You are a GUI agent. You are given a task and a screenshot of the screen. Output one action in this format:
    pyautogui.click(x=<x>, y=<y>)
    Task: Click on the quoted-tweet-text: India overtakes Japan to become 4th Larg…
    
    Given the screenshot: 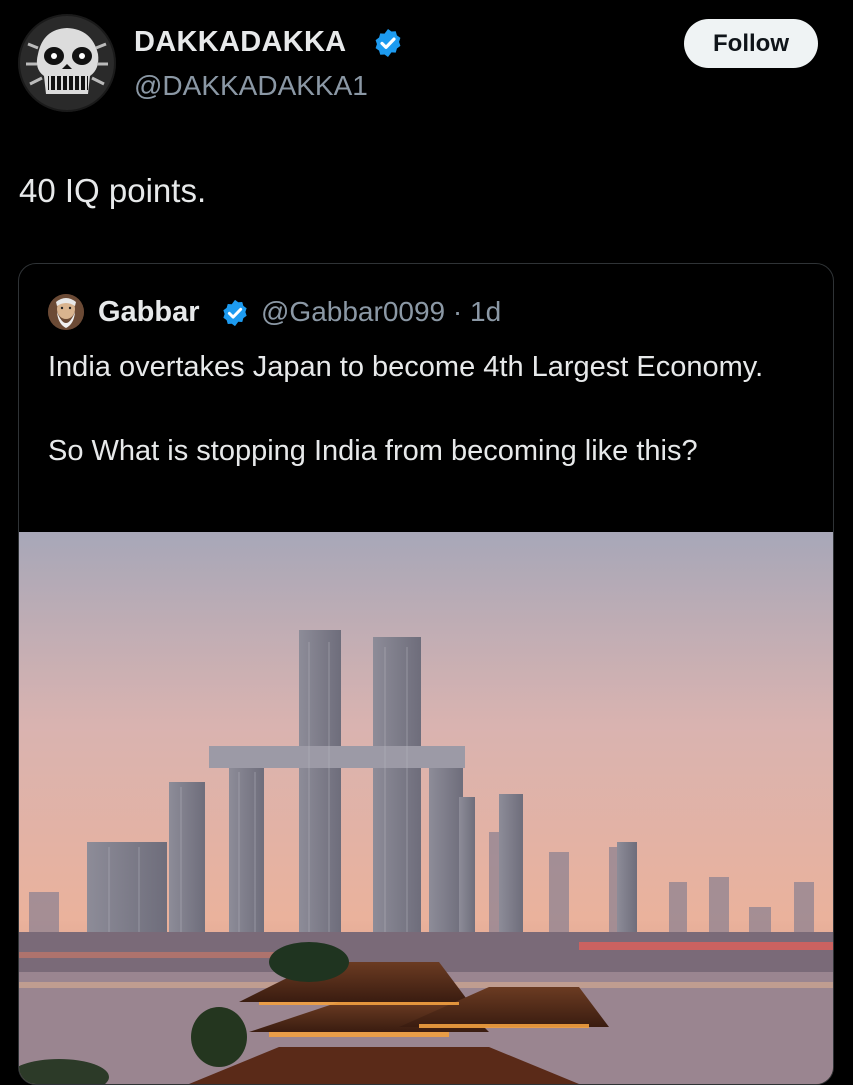 What is the action you would take?
    pyautogui.click(x=428, y=409)
    